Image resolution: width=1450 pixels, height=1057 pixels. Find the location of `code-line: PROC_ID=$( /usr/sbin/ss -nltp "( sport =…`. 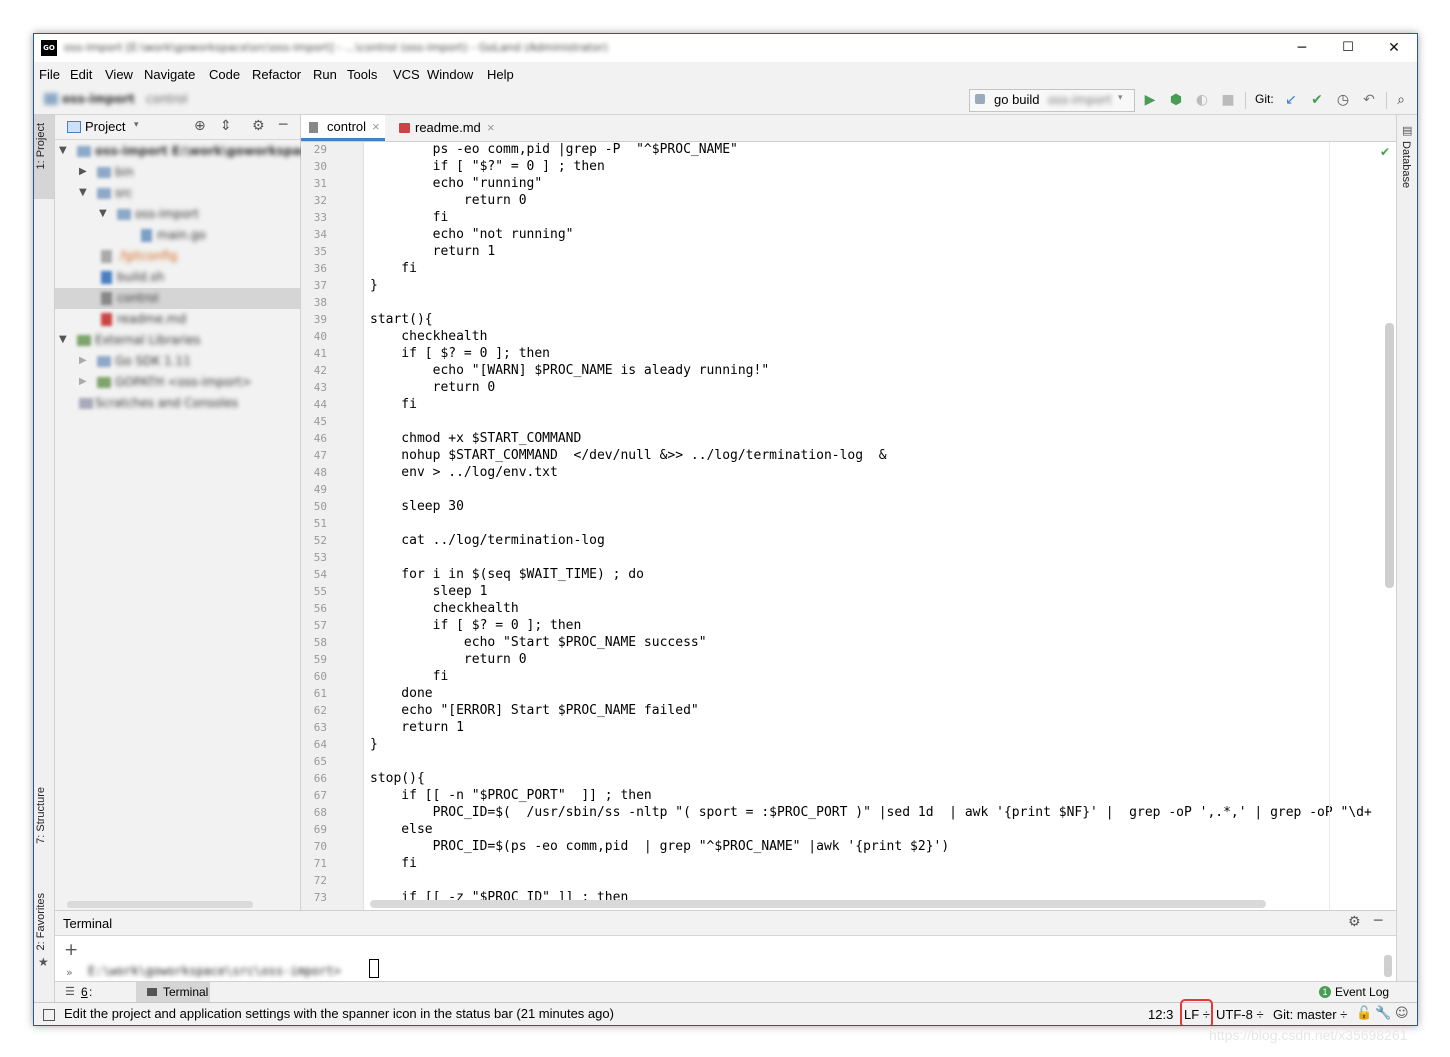

code-line: PROC_ID=$( /usr/sbin/ss -nltp "( sport =… is located at coordinates (871, 812).